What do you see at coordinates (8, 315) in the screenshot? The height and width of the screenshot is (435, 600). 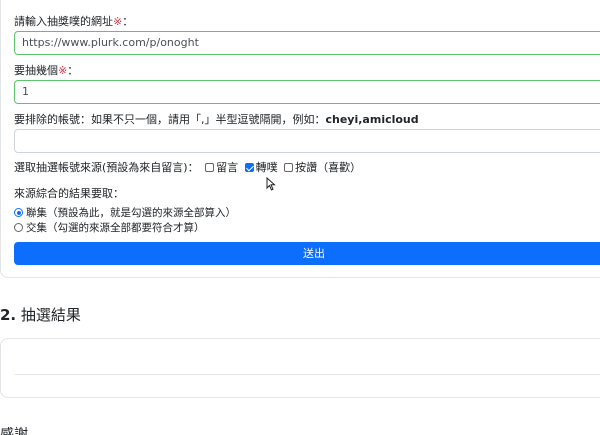 I see `results-number: 2.` at bounding box center [8, 315].